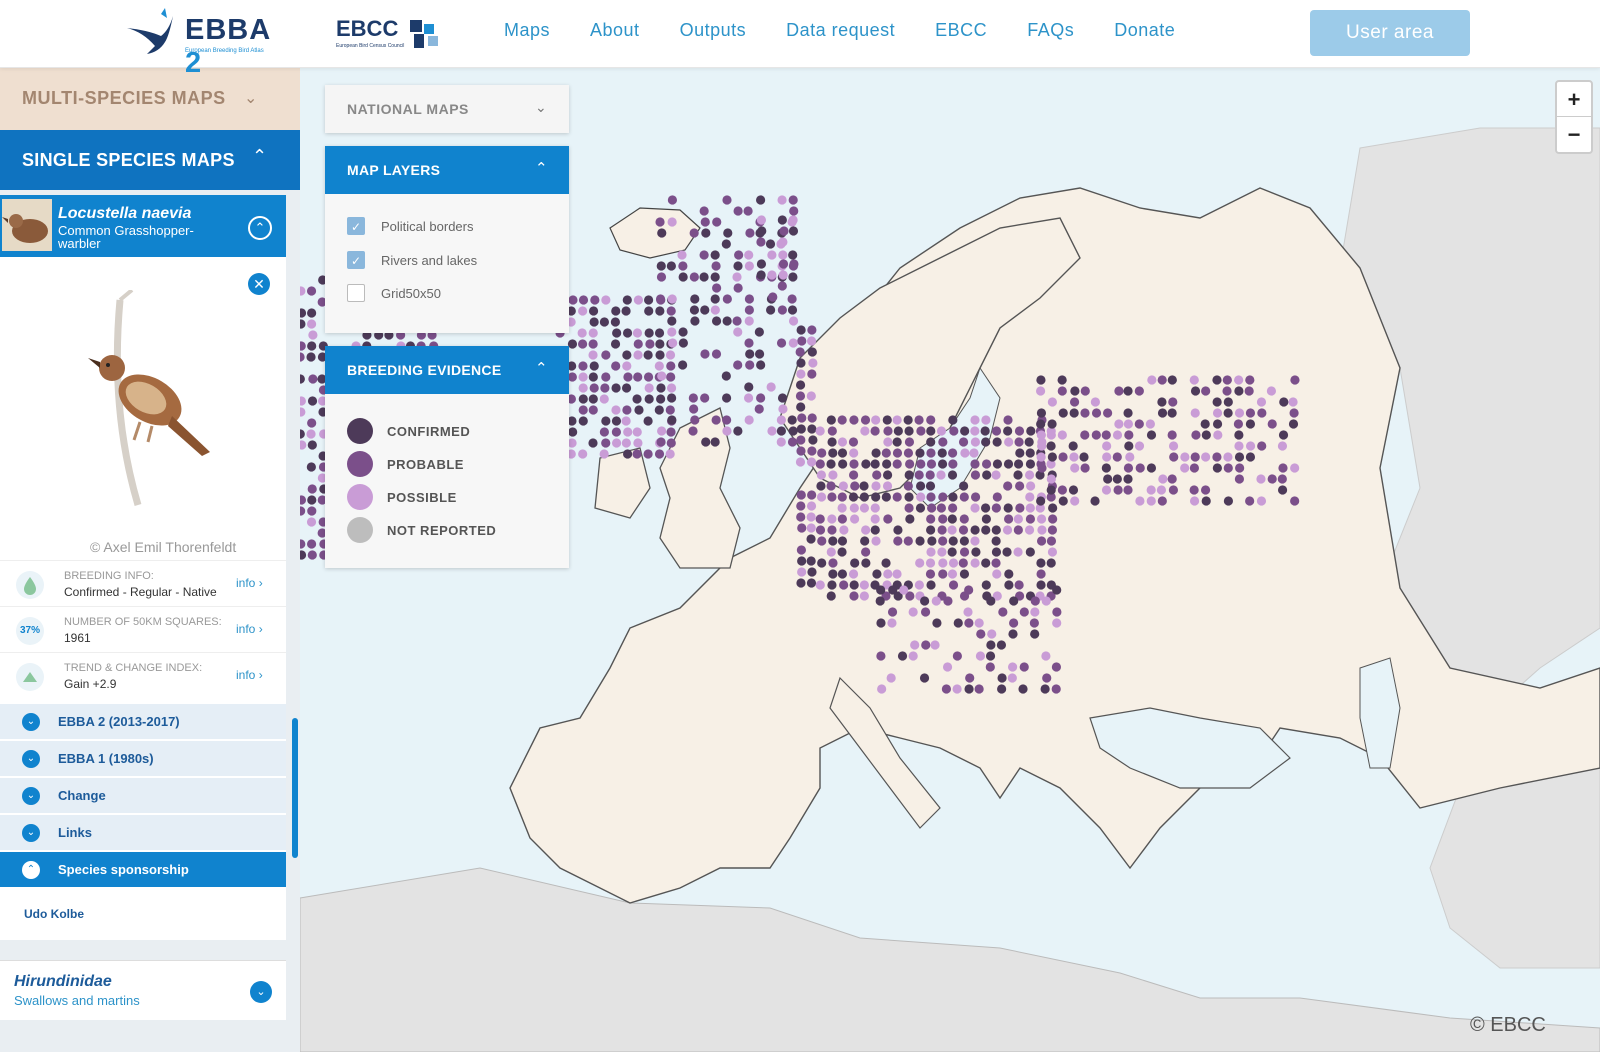 The image size is (1600, 1052). I want to click on multi-species-label: MULTI-SPECIES MAPS, so click(124, 98).